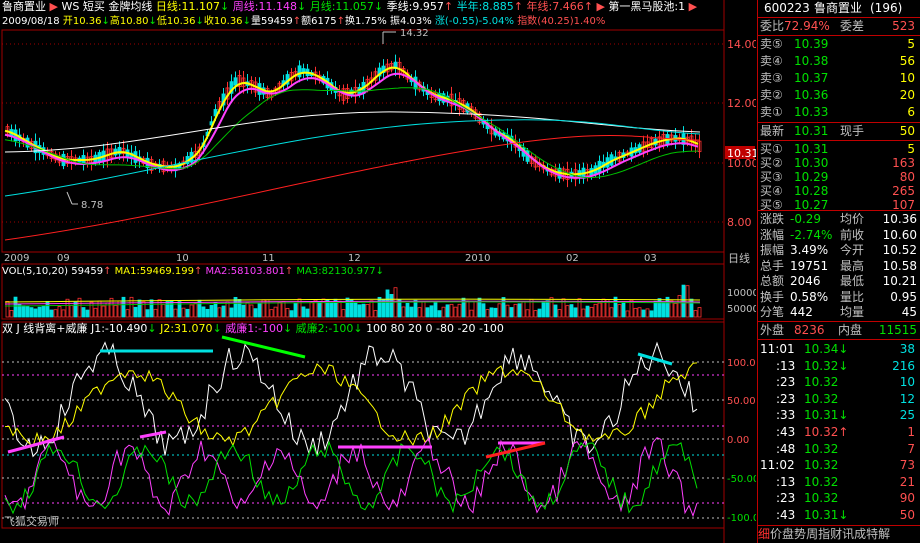 This screenshot has height=543, width=920. I want to click on indicator-menu: 短买, so click(94, 6).